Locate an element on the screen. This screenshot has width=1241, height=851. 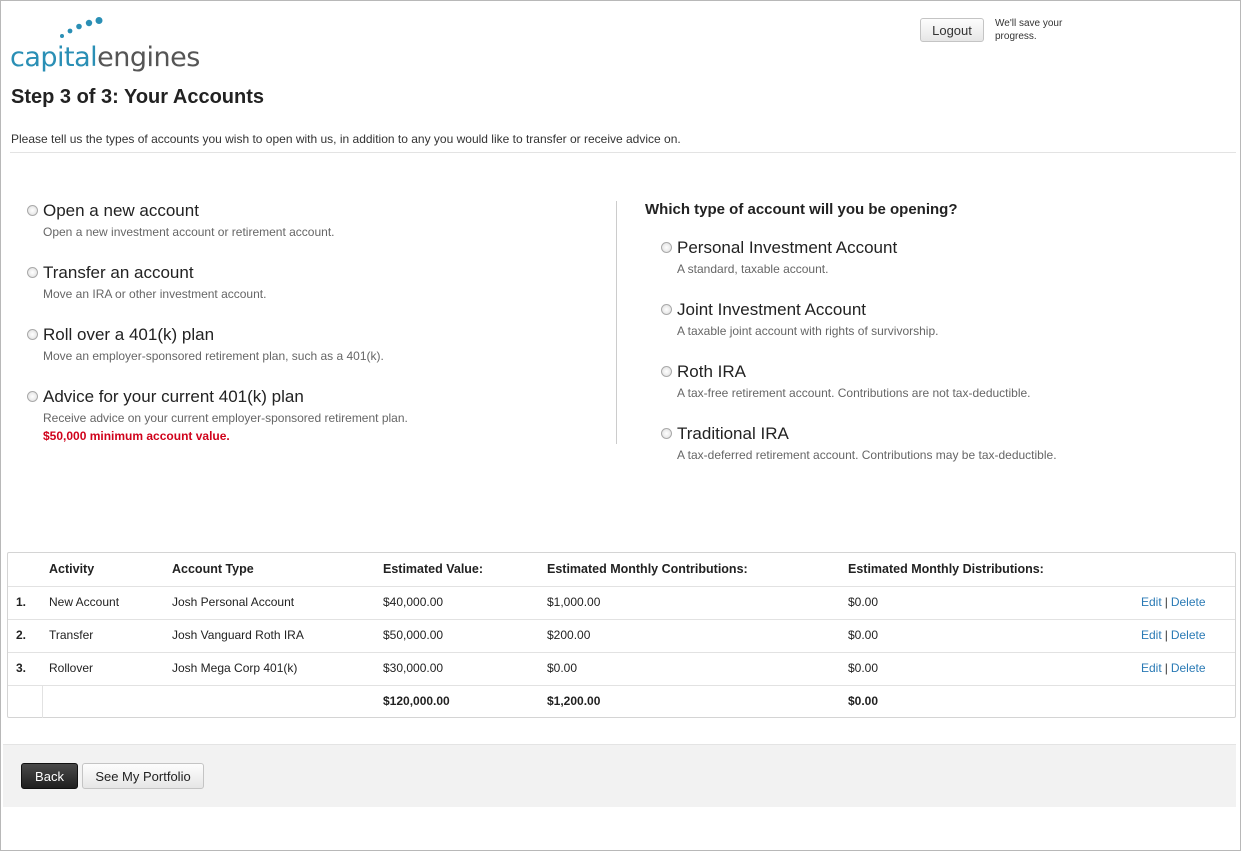
row-contributions: $0.00 is located at coordinates (562, 668).